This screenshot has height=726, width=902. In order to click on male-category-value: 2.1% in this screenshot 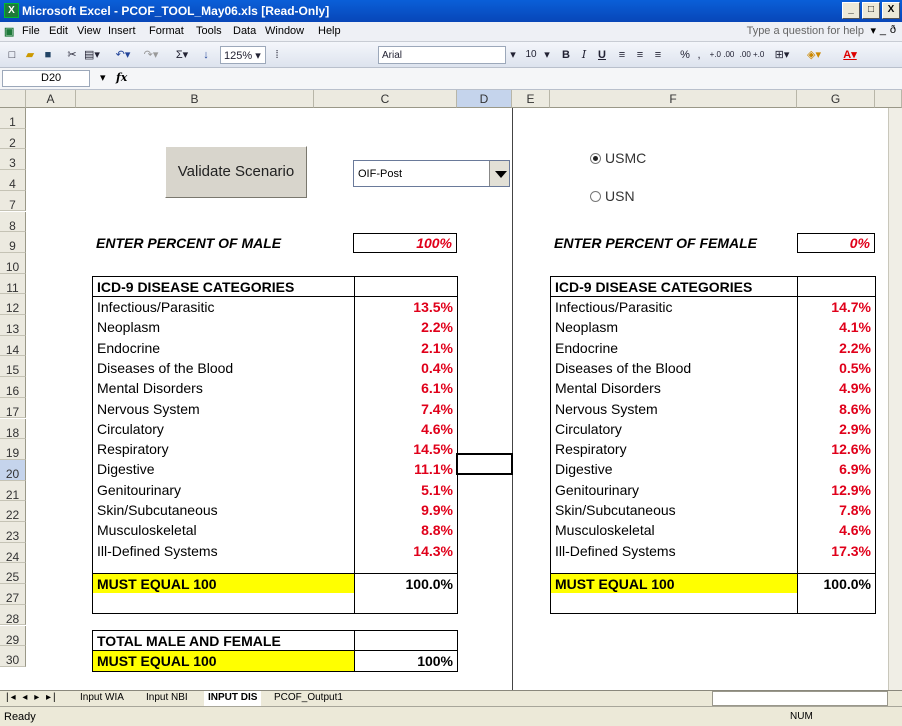, I will do `click(437, 348)`.